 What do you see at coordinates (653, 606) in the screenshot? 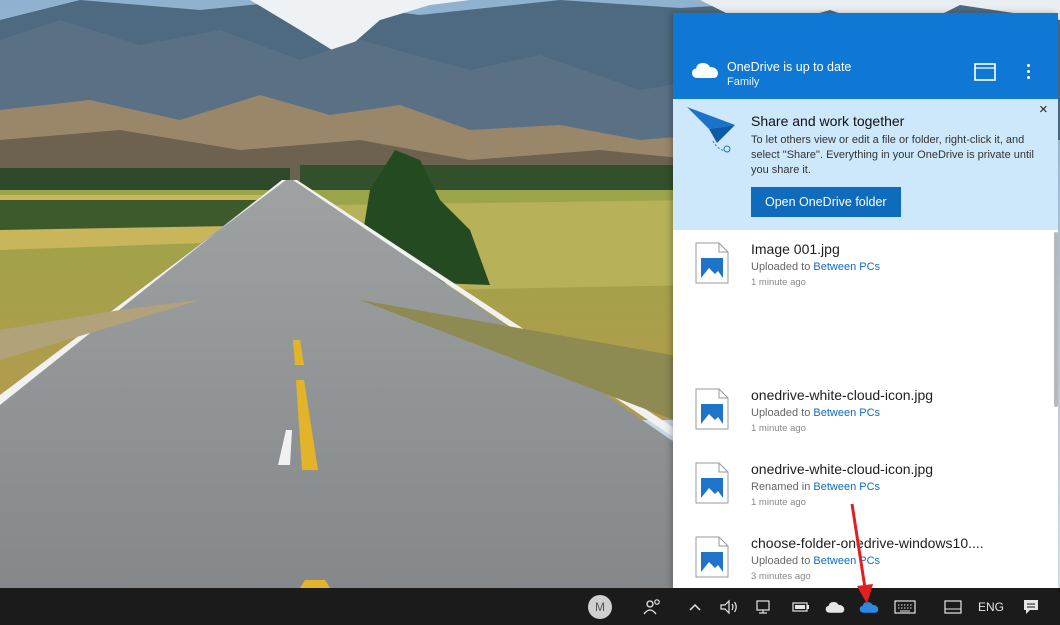
I see `people-icon` at bounding box center [653, 606].